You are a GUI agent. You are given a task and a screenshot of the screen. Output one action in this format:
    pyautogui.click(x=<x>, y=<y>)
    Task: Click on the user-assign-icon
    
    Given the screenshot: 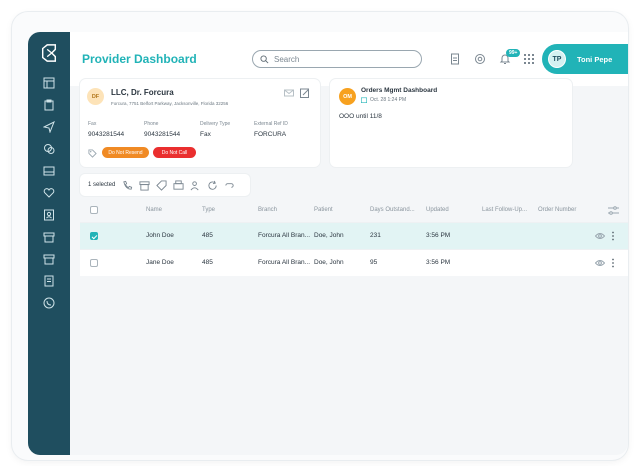 What is the action you would take?
    pyautogui.click(x=194, y=185)
    